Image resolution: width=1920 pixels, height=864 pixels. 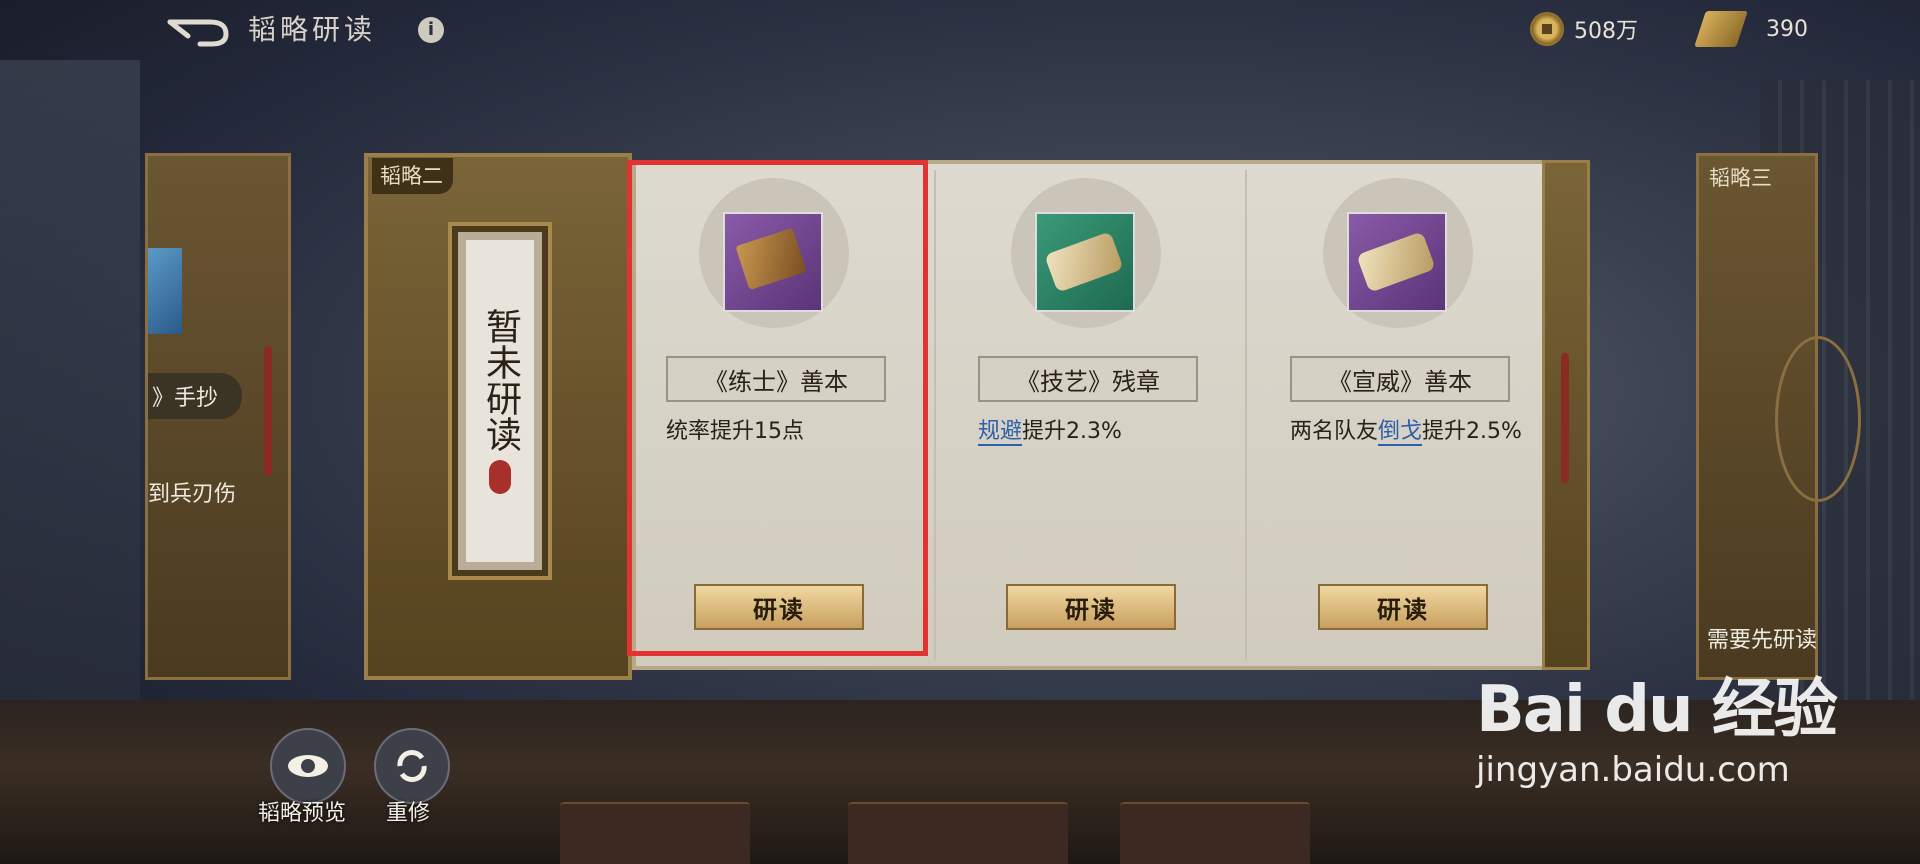 I want to click on item-desc: 到兵刃伤, so click(x=192, y=494).